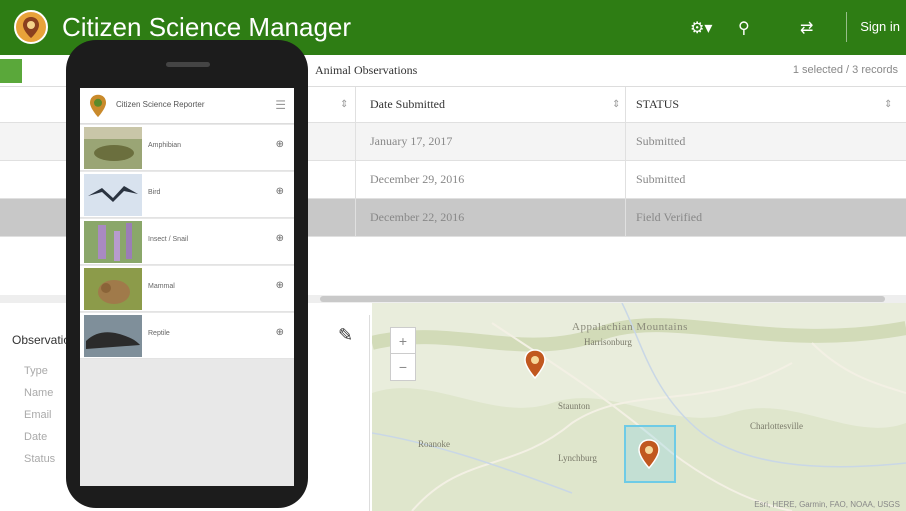 The image size is (906, 511). I want to click on zoom-out-button: −, so click(403, 367).